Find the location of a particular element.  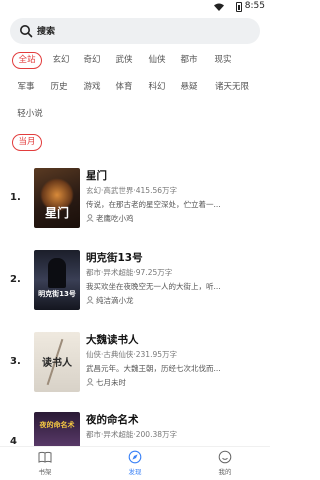

bottom-nav: 书架 发现 我的 is located at coordinates (135, 463).